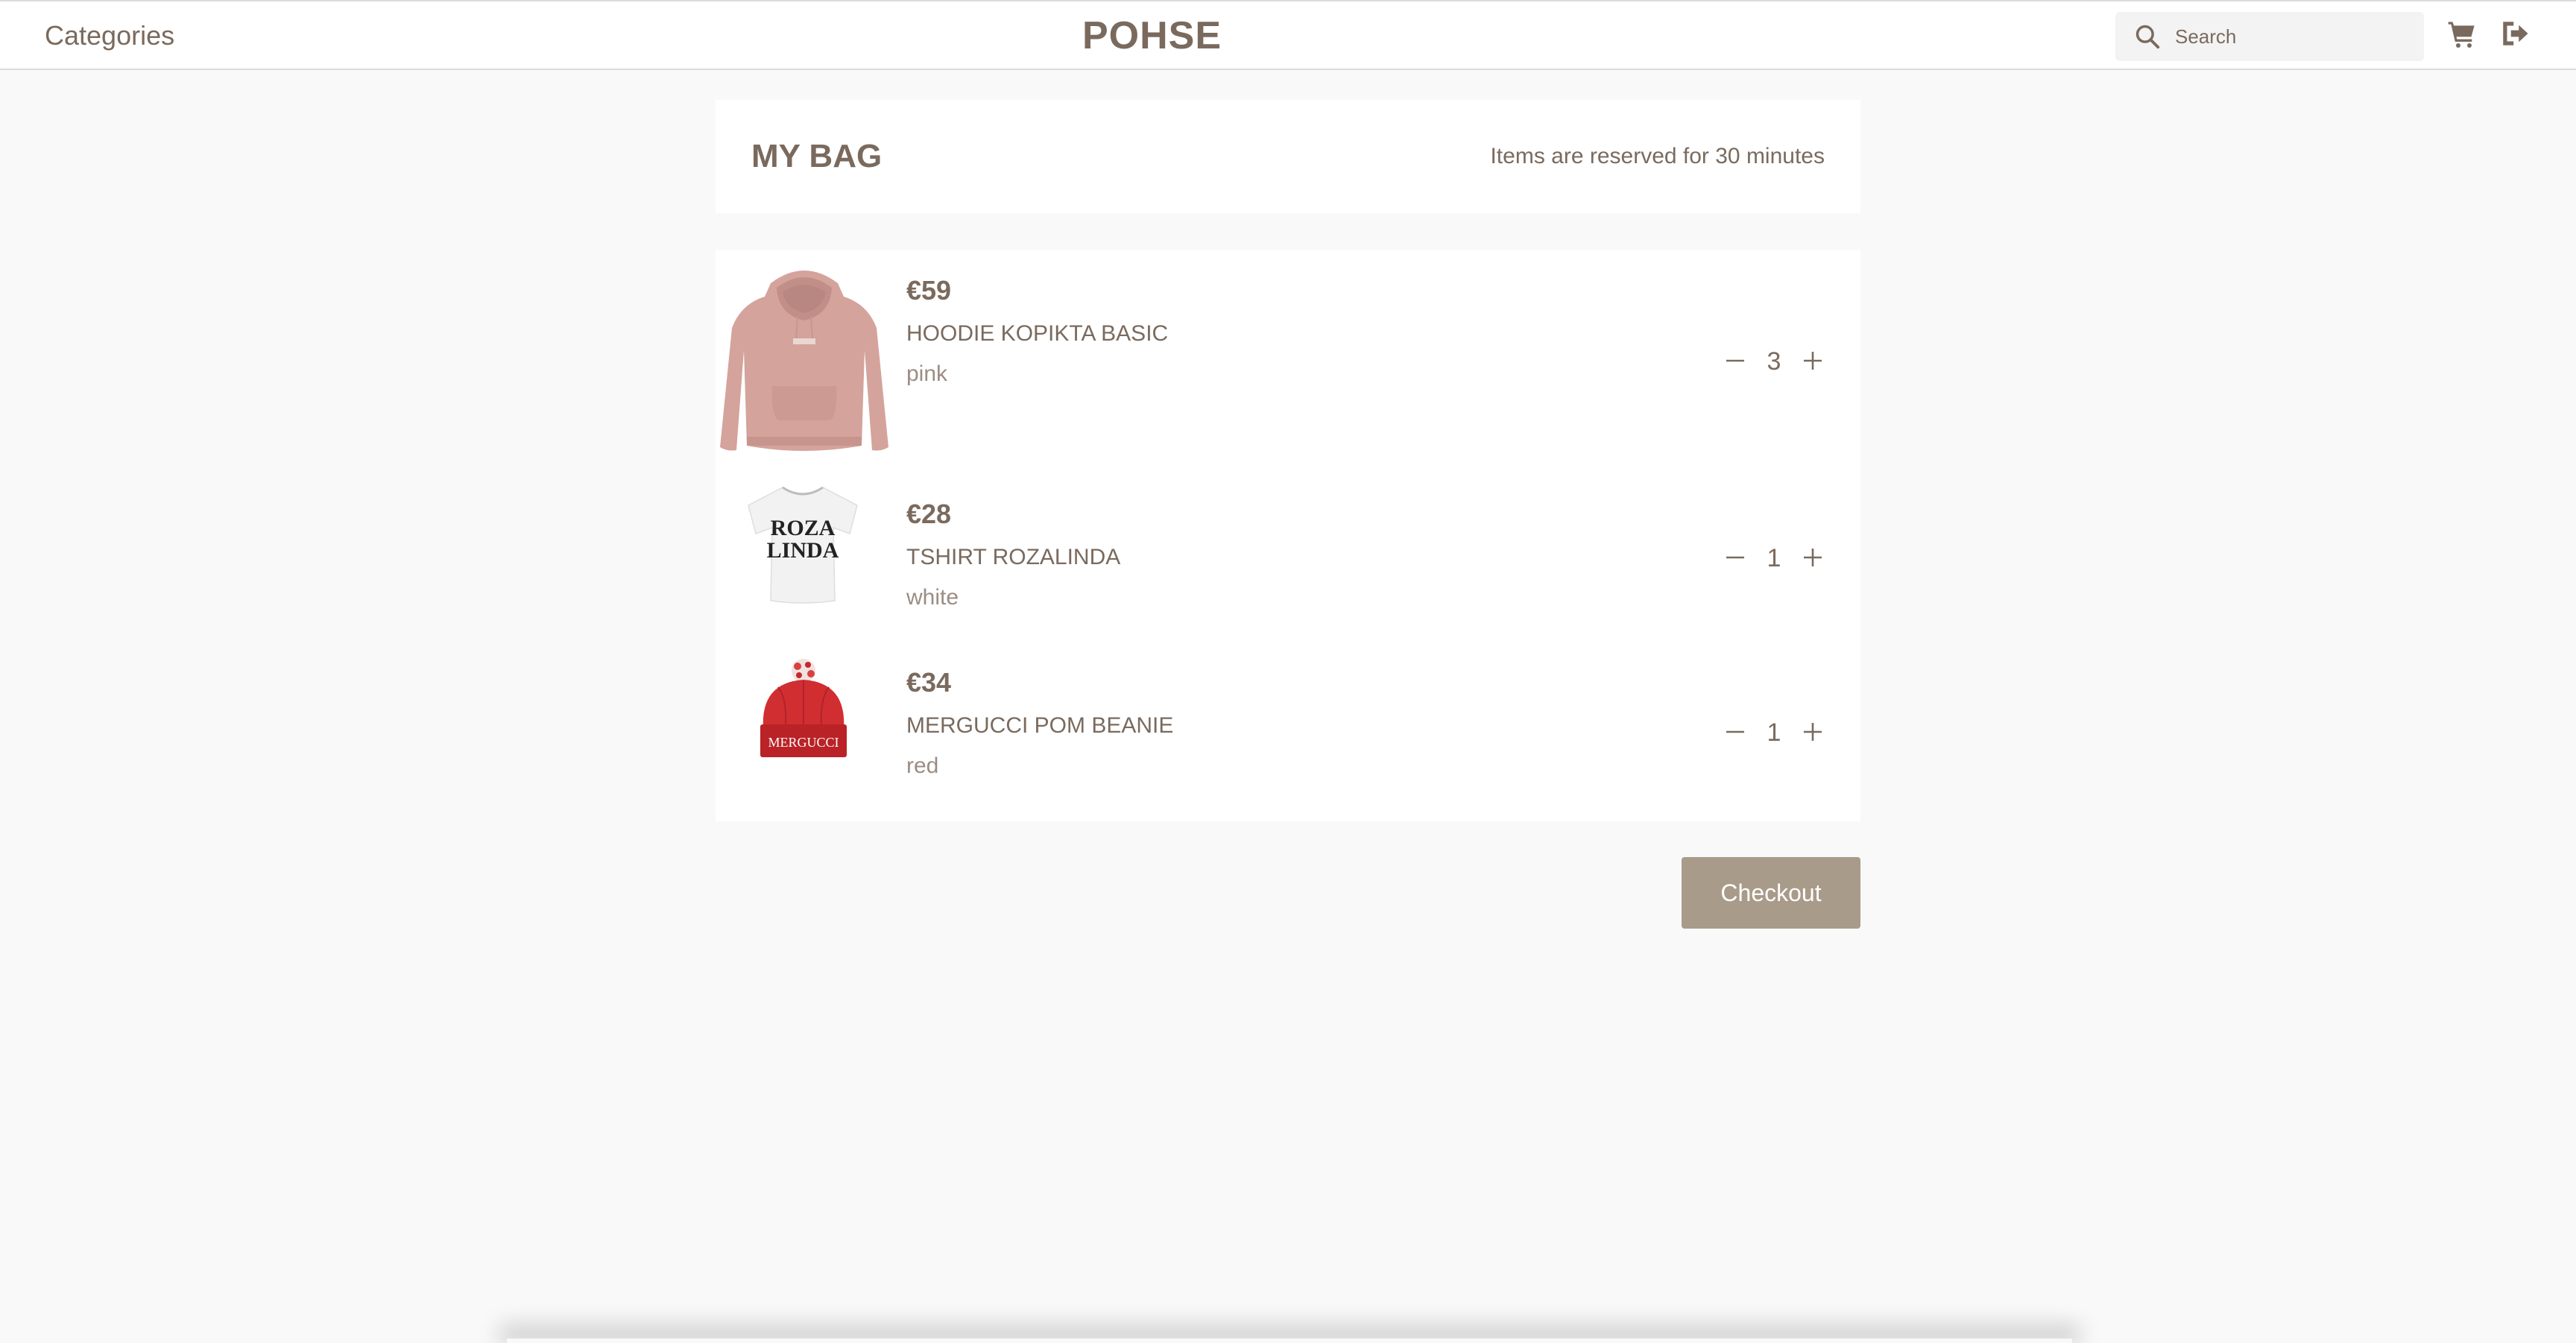 Image resolution: width=2576 pixels, height=1343 pixels. I want to click on search-input, so click(2294, 36).